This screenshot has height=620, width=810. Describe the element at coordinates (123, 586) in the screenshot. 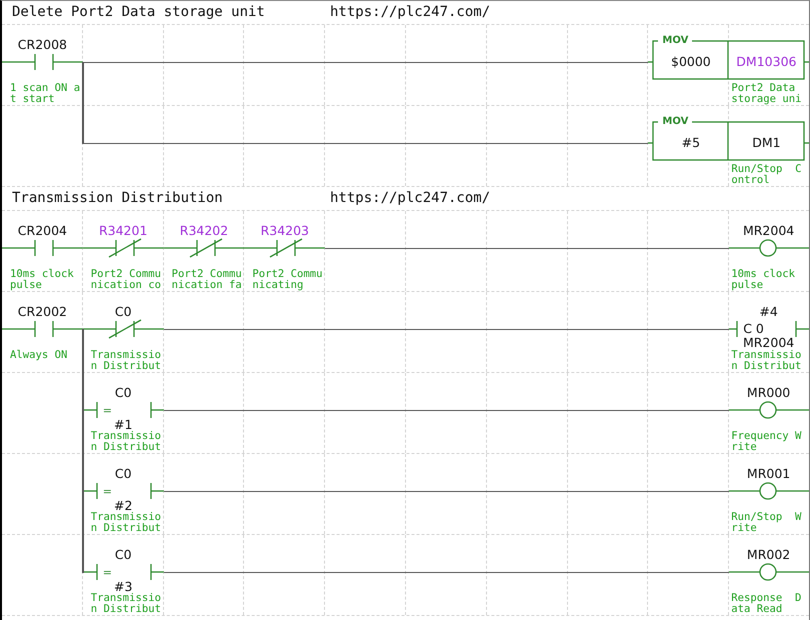

I see `operand-text: #3` at that location.